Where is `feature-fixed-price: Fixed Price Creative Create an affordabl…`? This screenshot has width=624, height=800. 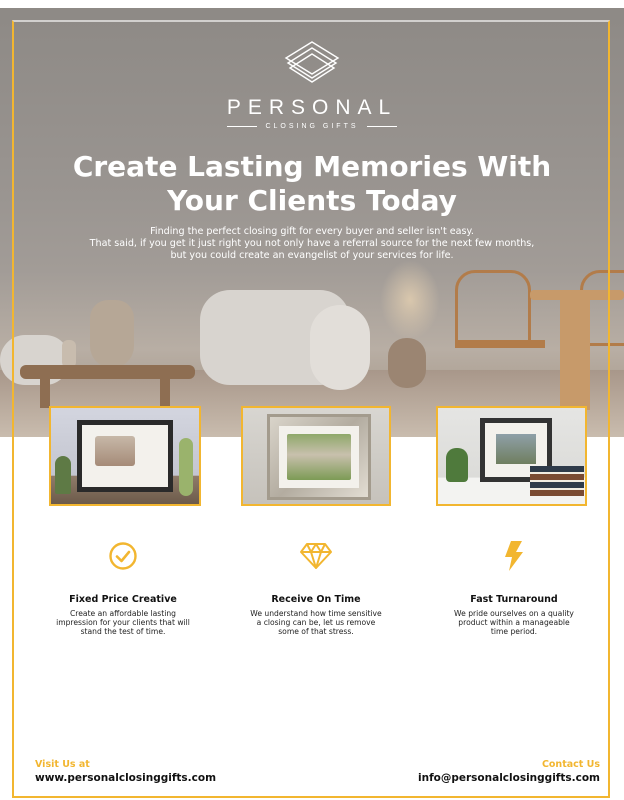 feature-fixed-price: Fixed Price Creative Create an affordabl… is located at coordinates (123, 587).